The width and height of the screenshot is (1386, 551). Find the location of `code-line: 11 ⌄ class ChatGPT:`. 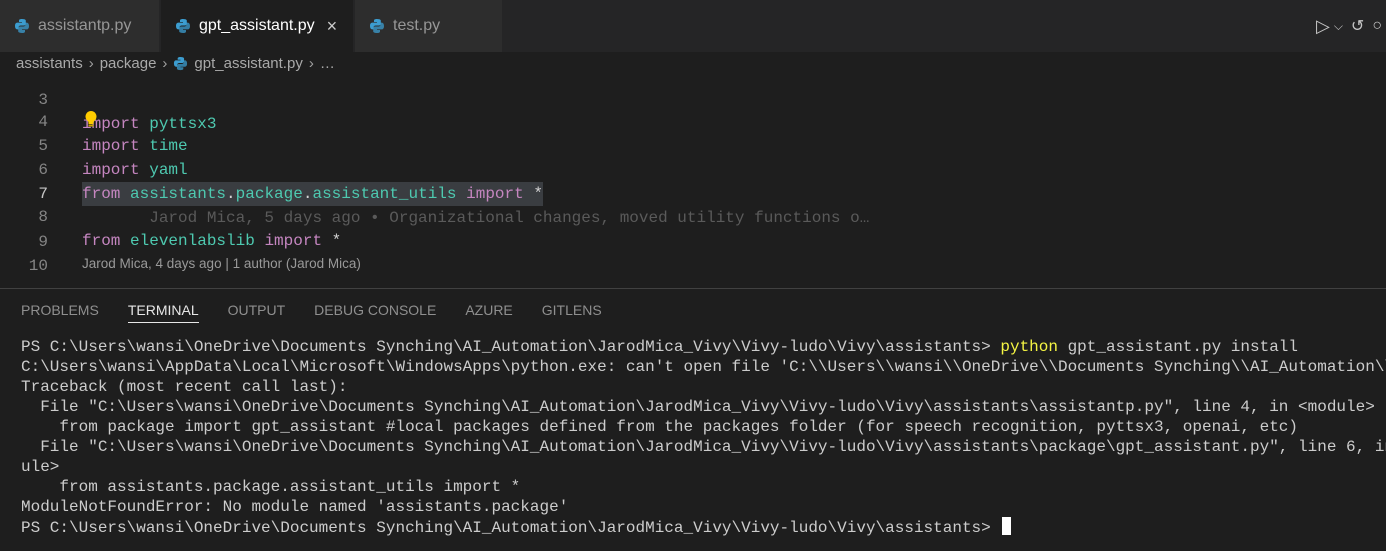

code-line: 11 ⌄ class ChatGPT: is located at coordinates (693, 281).